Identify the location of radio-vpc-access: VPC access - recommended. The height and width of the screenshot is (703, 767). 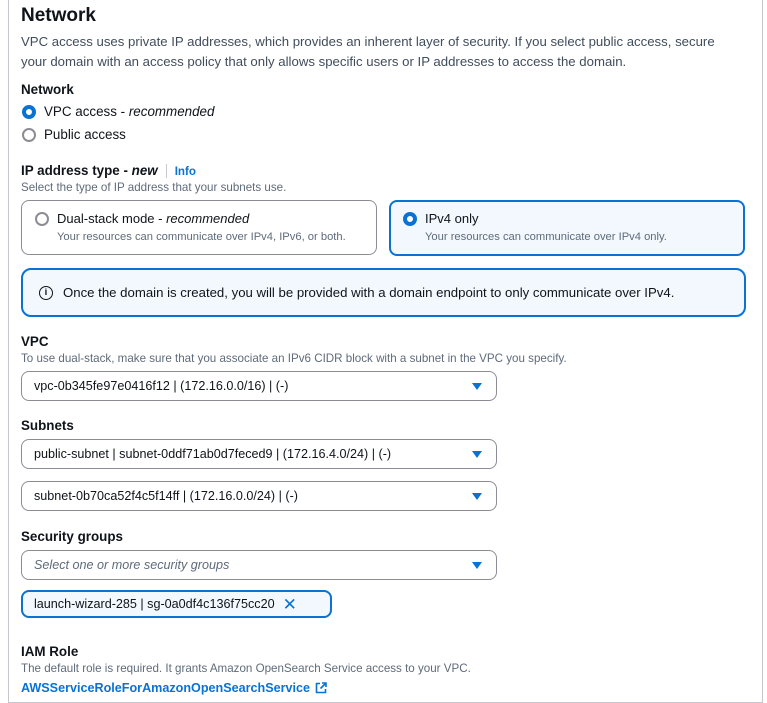
(118, 111).